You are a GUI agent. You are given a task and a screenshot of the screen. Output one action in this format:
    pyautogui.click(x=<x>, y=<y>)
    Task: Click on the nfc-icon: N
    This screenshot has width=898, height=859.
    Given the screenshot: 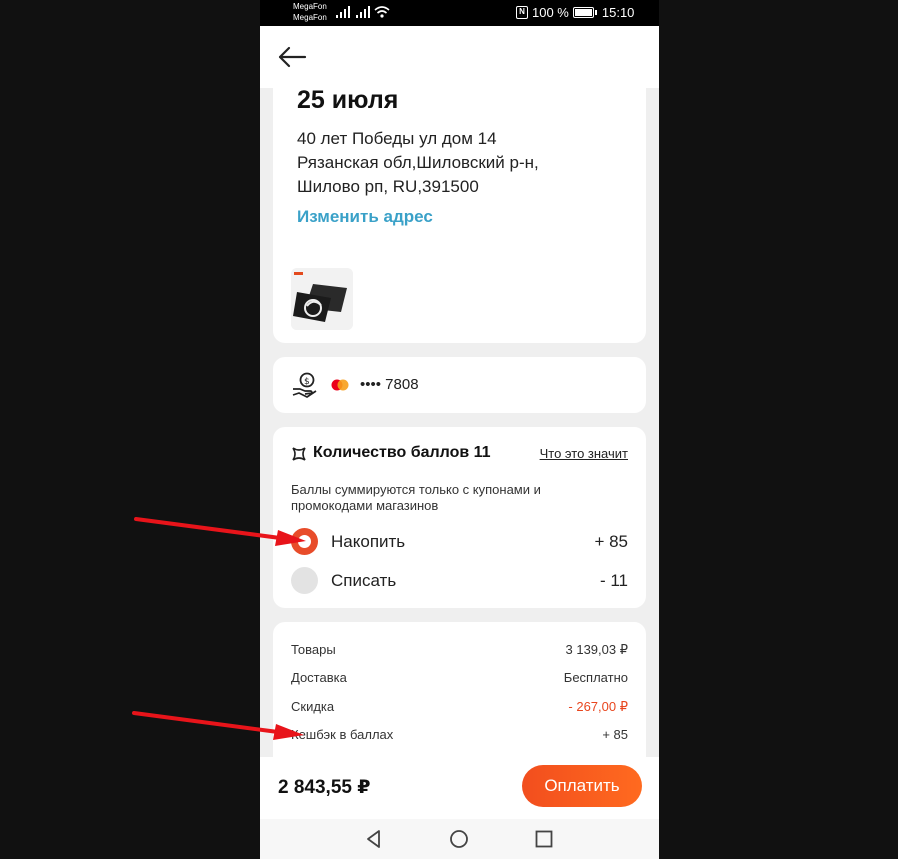 What is the action you would take?
    pyautogui.click(x=522, y=12)
    